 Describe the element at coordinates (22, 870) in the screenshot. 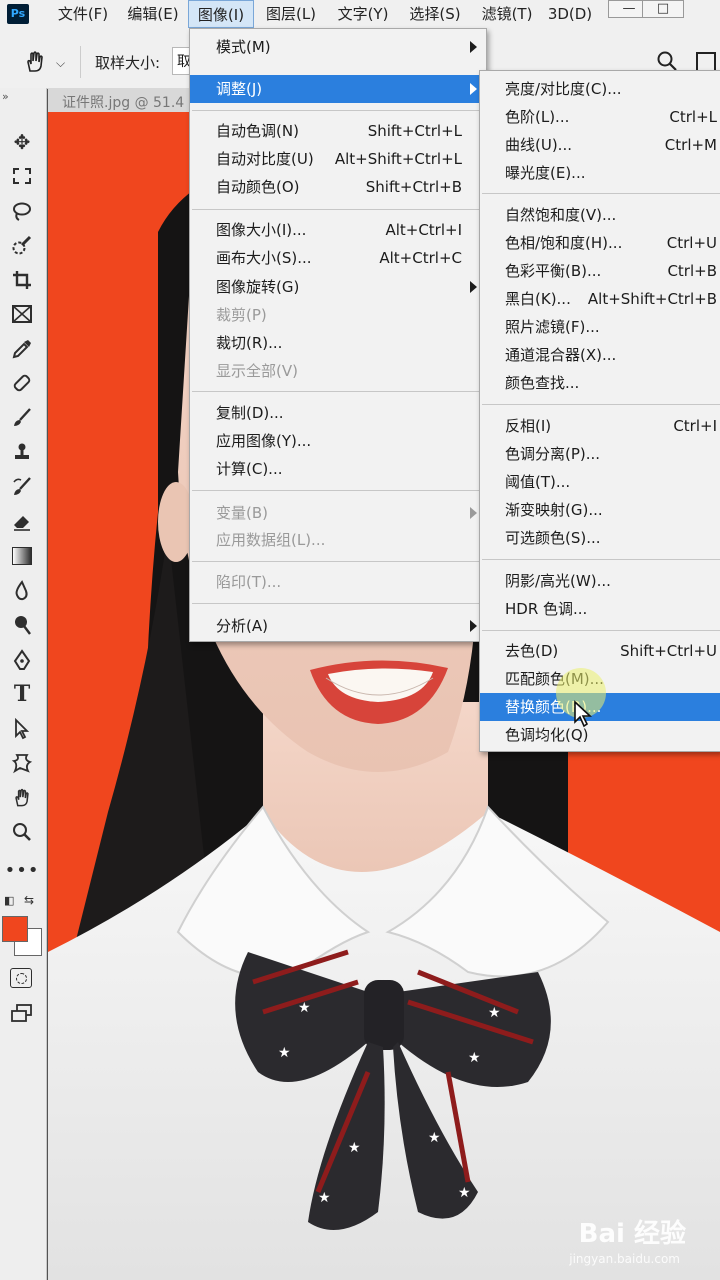

I see `more-tools-icon: •••` at that location.